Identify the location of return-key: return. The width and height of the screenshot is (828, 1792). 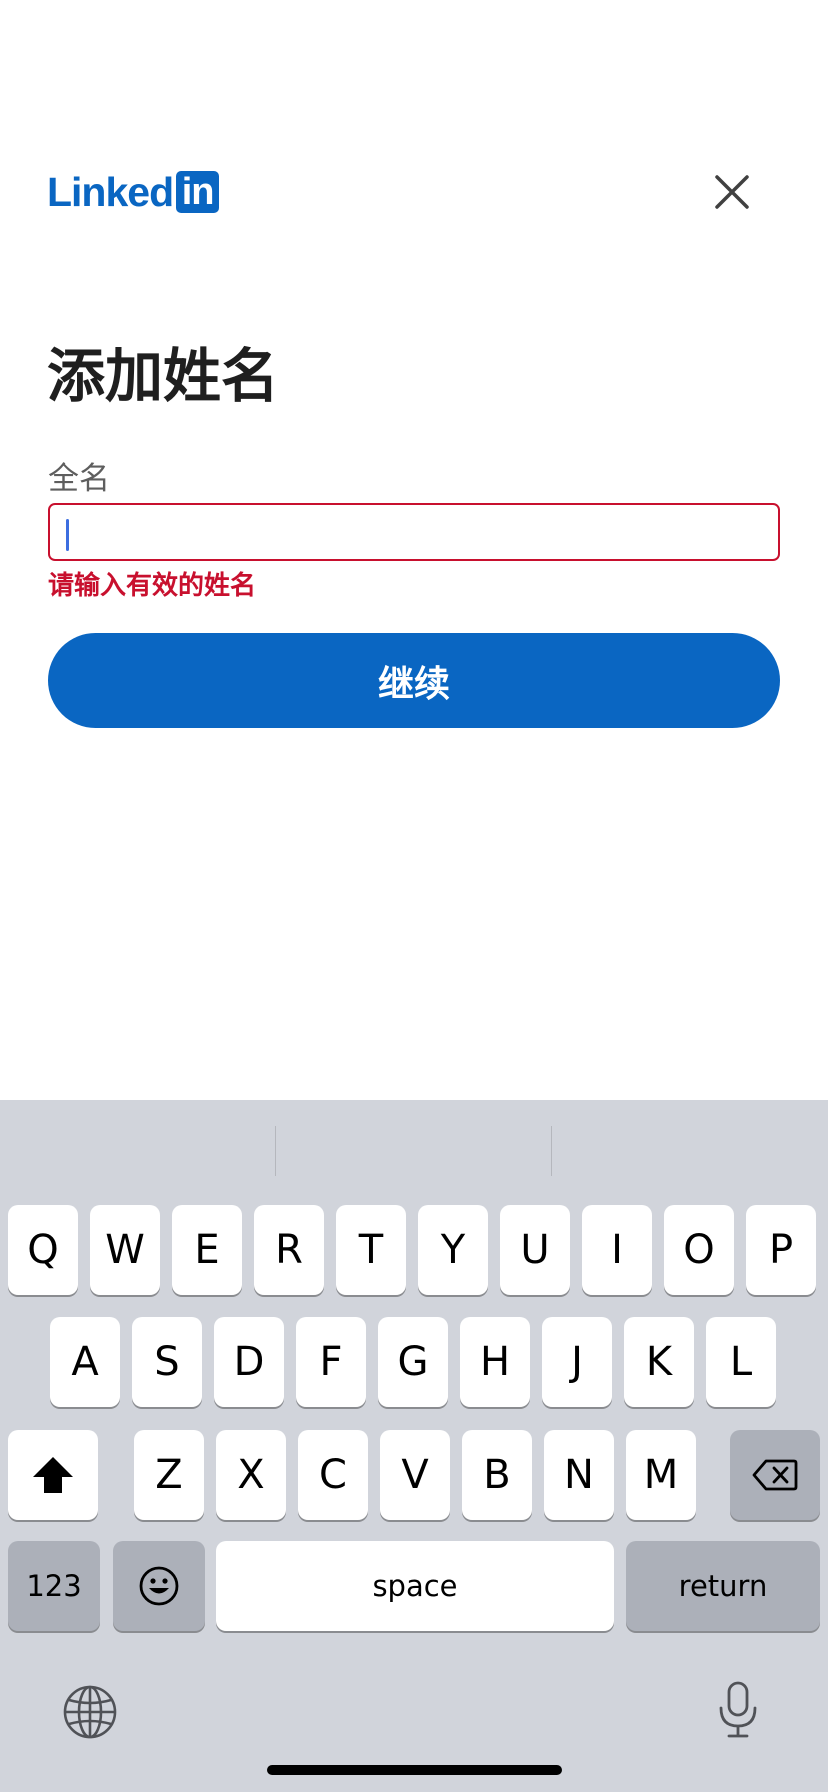
(723, 1586).